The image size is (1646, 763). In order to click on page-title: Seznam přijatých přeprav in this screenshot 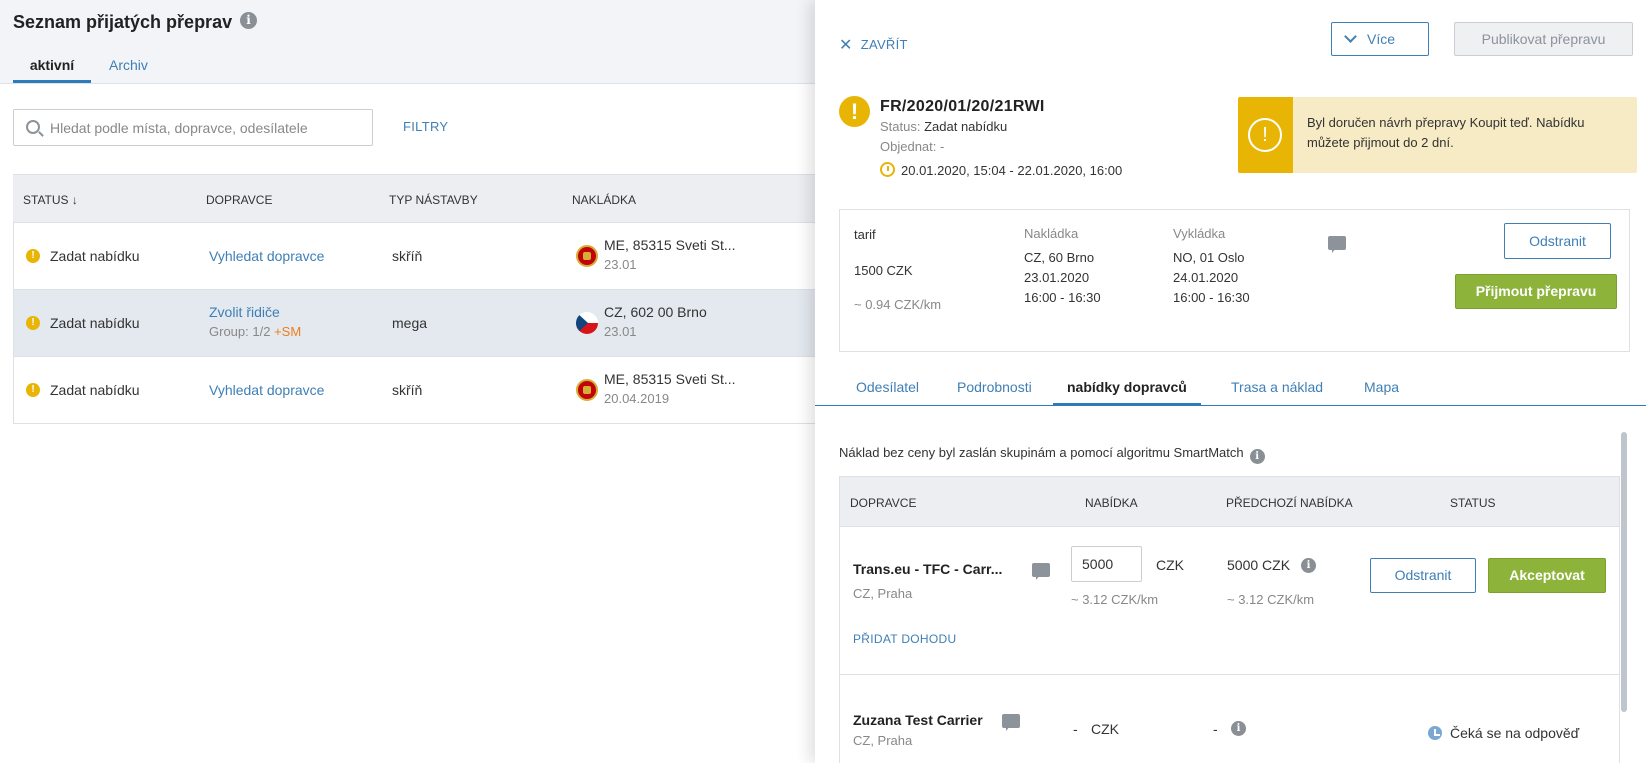, I will do `click(123, 22)`.